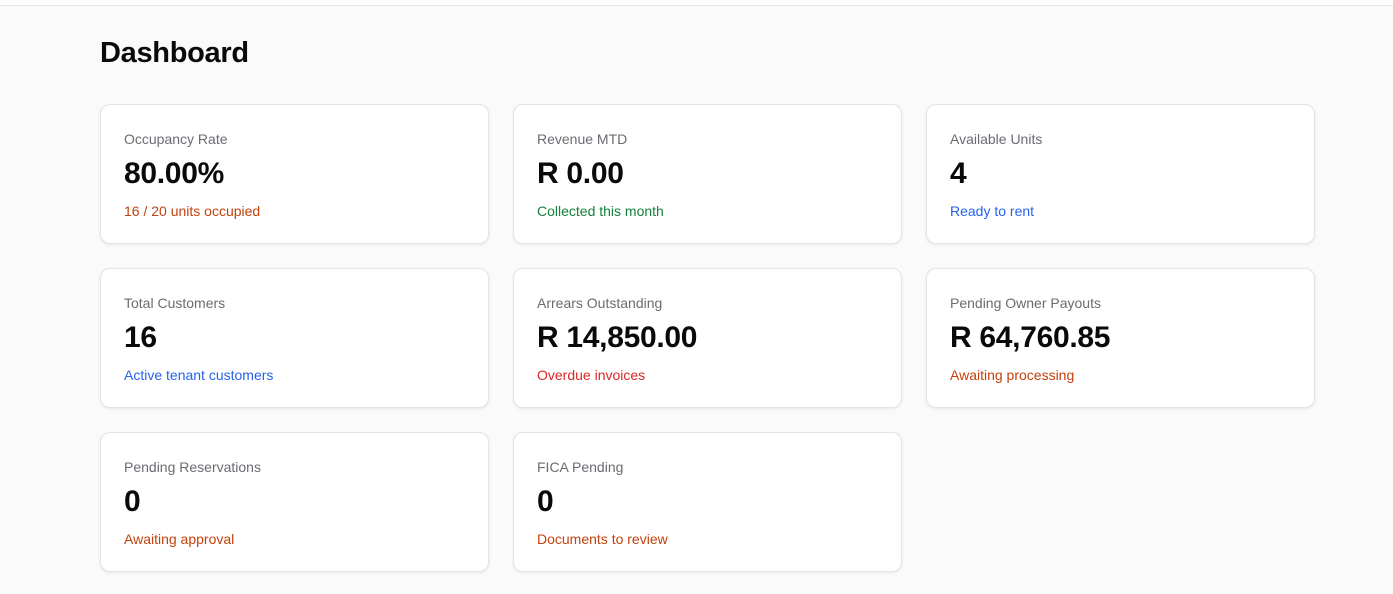 The image size is (1393, 594). What do you see at coordinates (600, 211) in the screenshot?
I see `card-subtitle: Collected this month` at bounding box center [600, 211].